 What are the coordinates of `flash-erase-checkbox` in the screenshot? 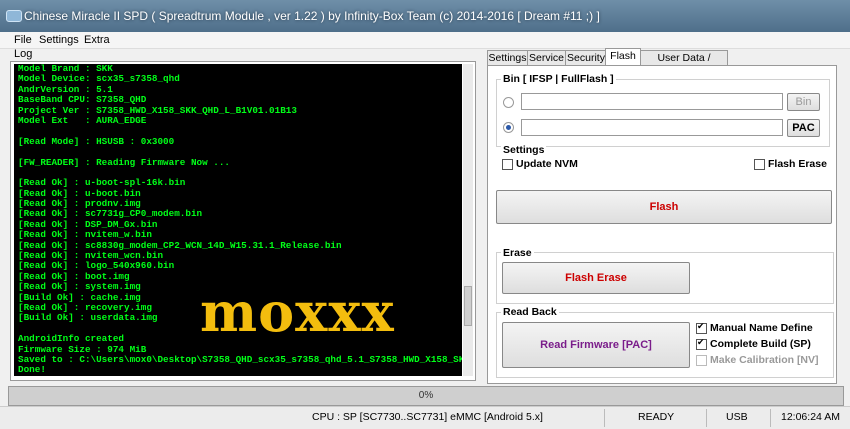 It's located at (759, 164).